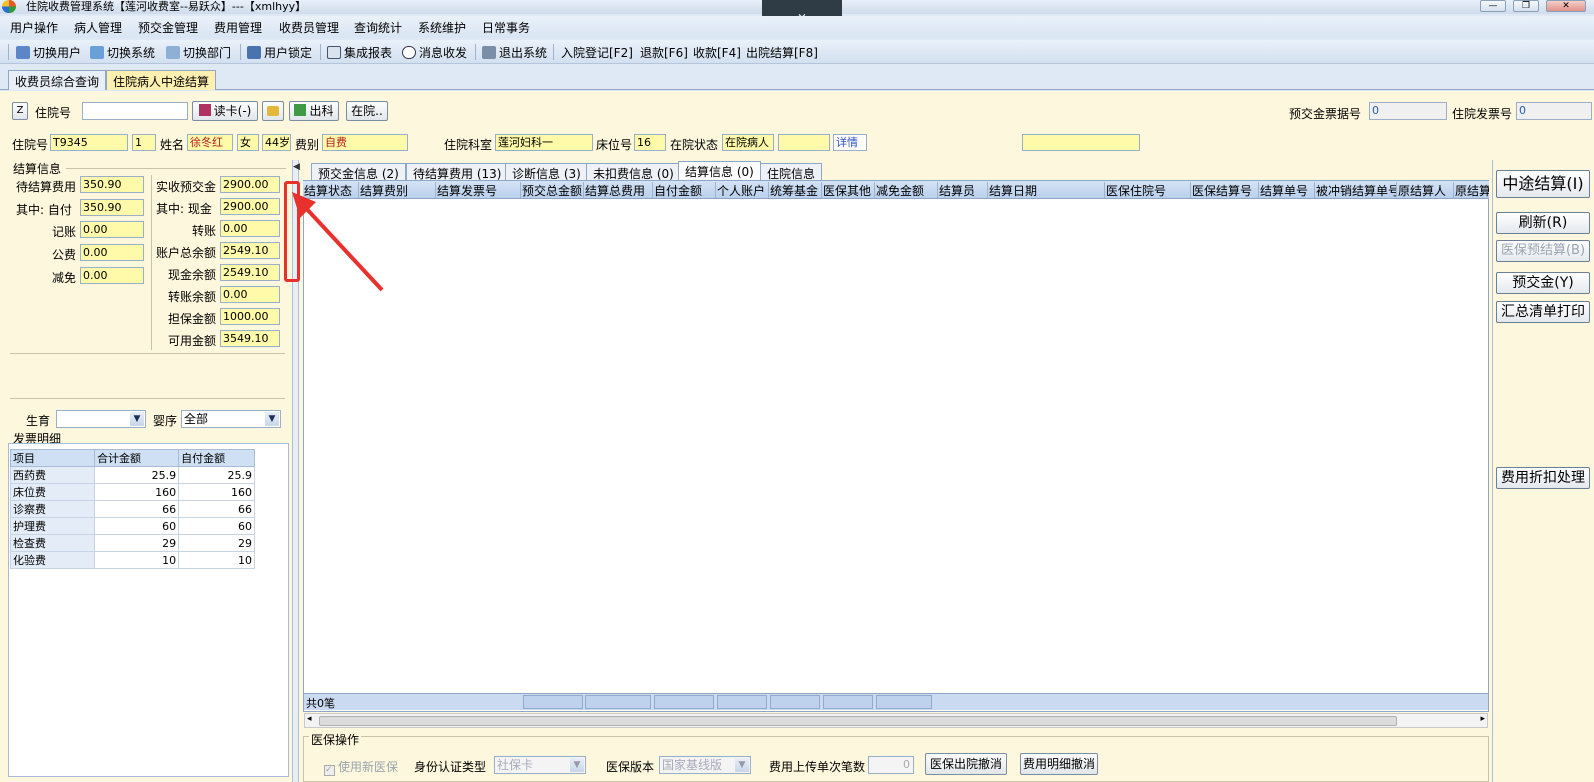  I want to click on table-row: 西药费 25.9 25.9, so click(132, 475).